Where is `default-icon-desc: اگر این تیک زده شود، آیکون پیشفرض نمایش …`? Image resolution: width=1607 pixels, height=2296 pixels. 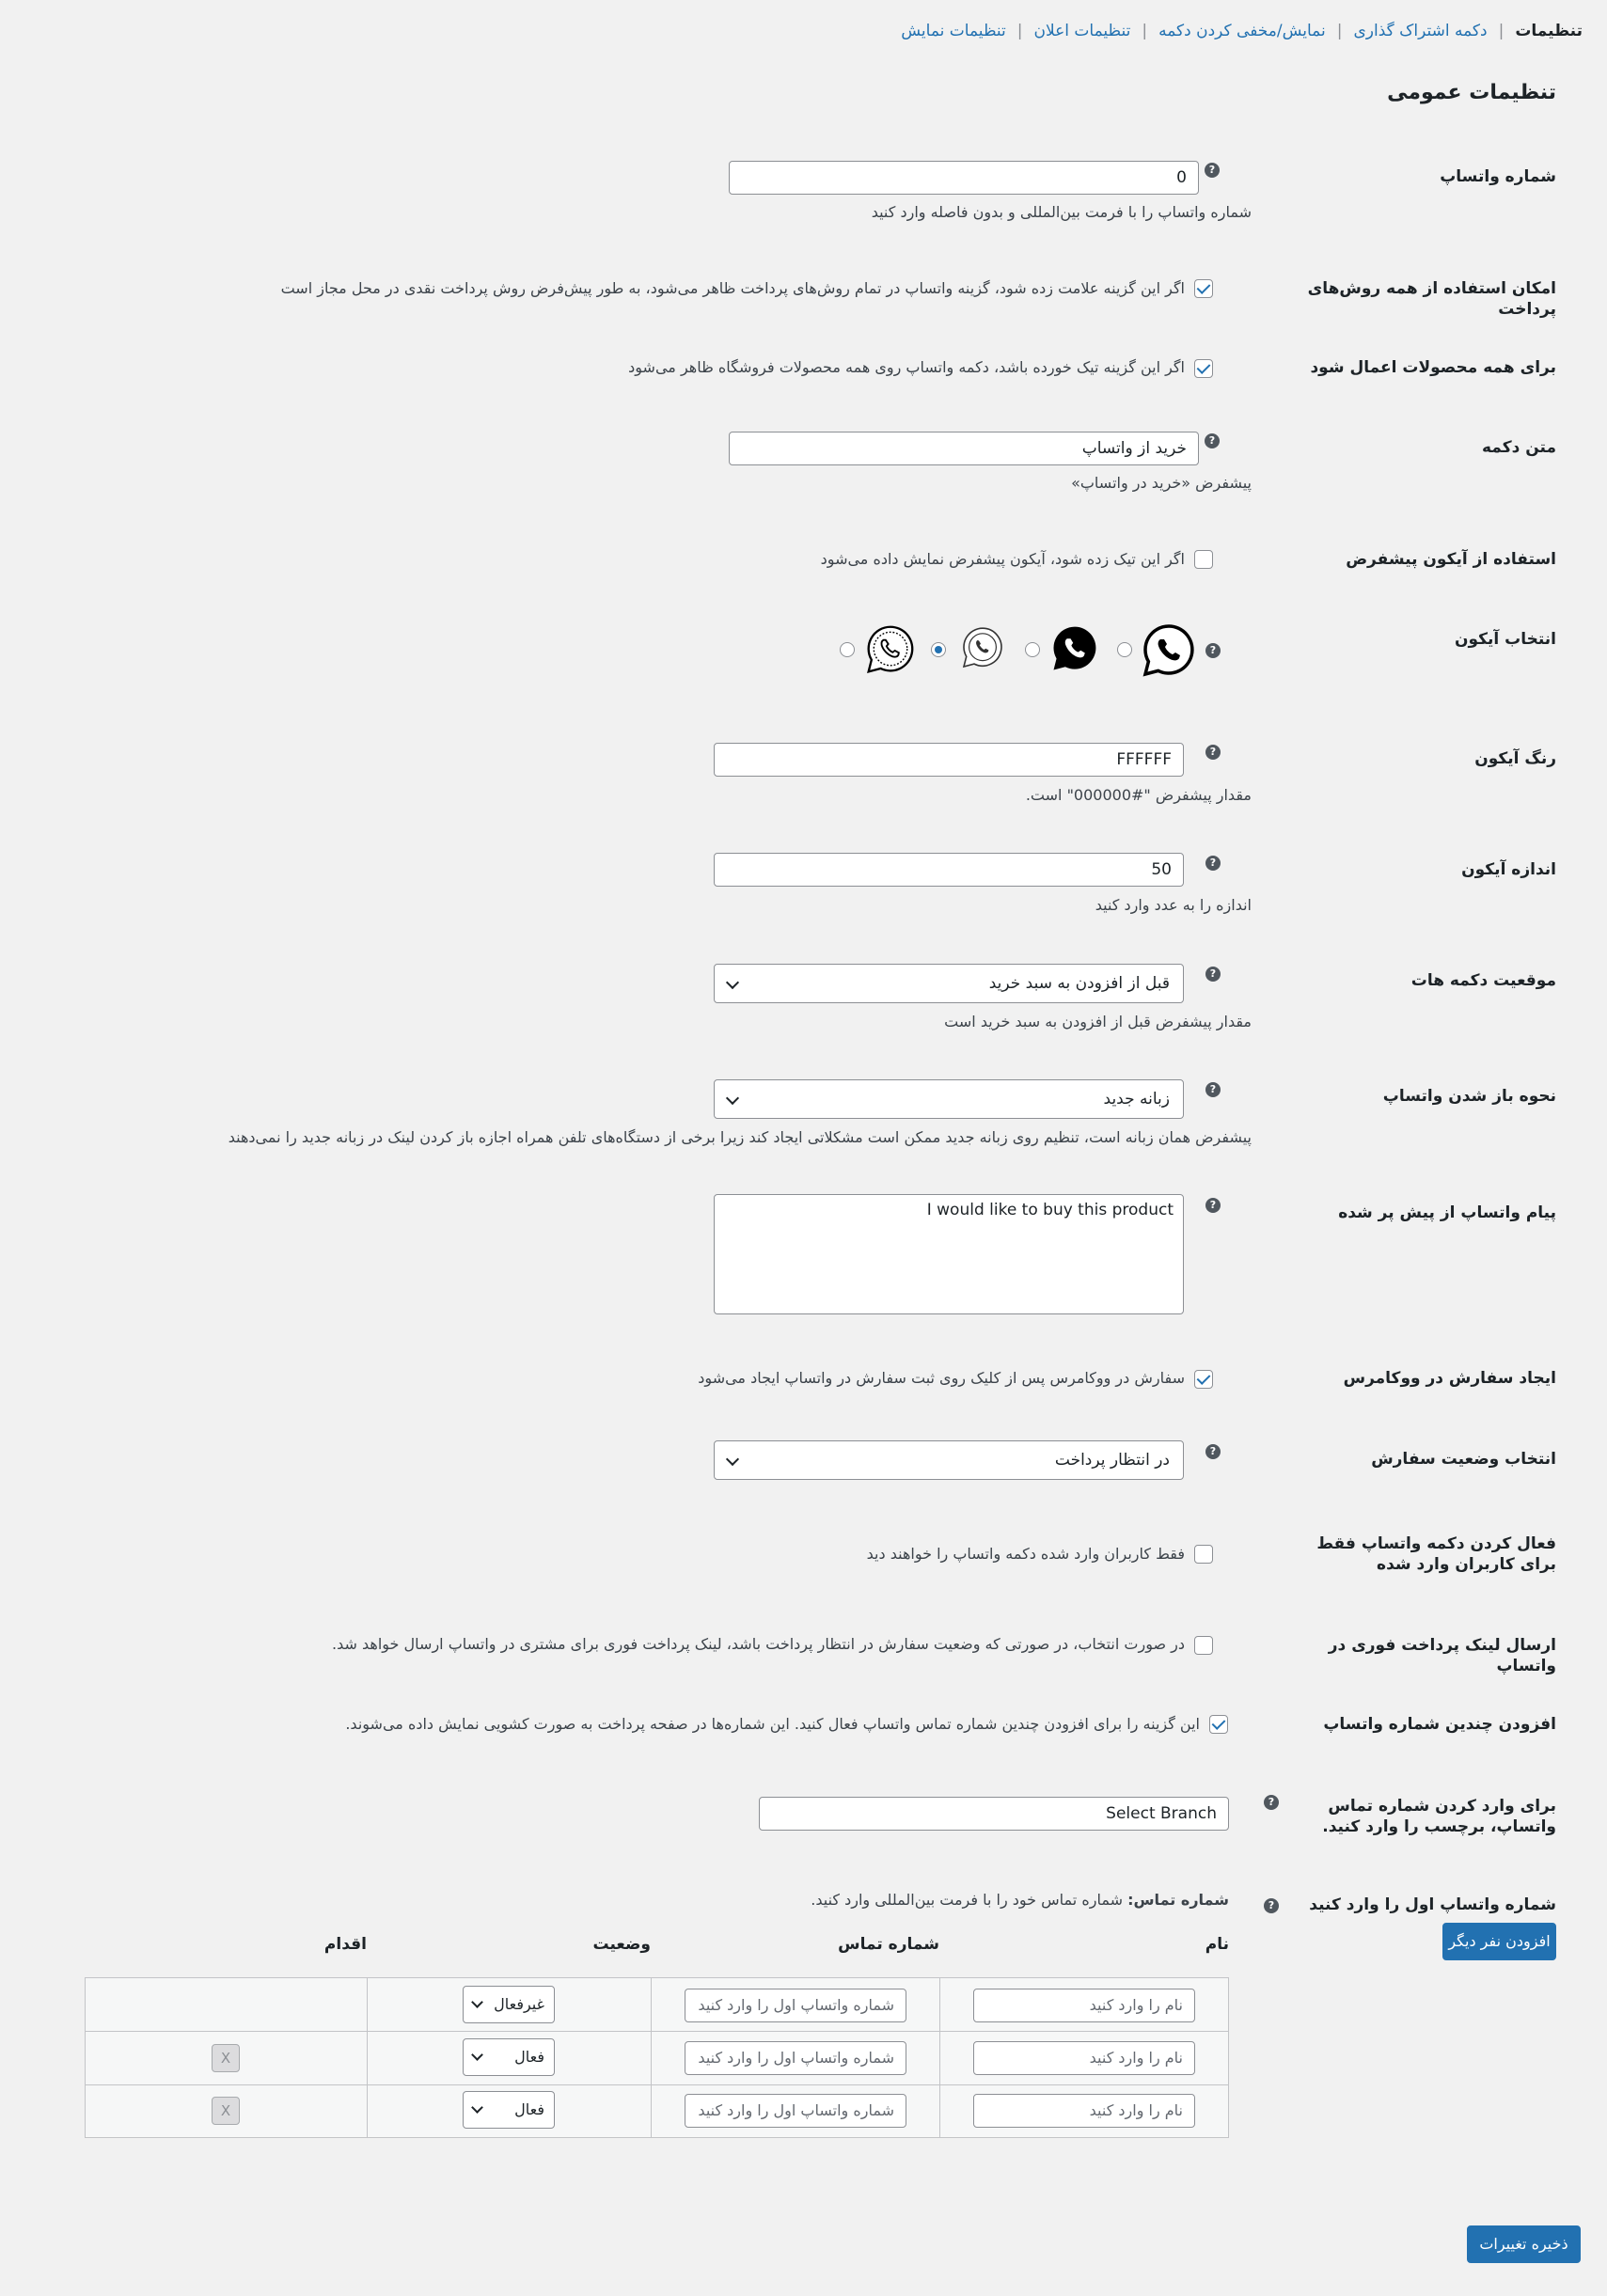 default-icon-desc: اگر این تیک زده شود، آیکون پیشفرض نمایش … is located at coordinates (1003, 559).